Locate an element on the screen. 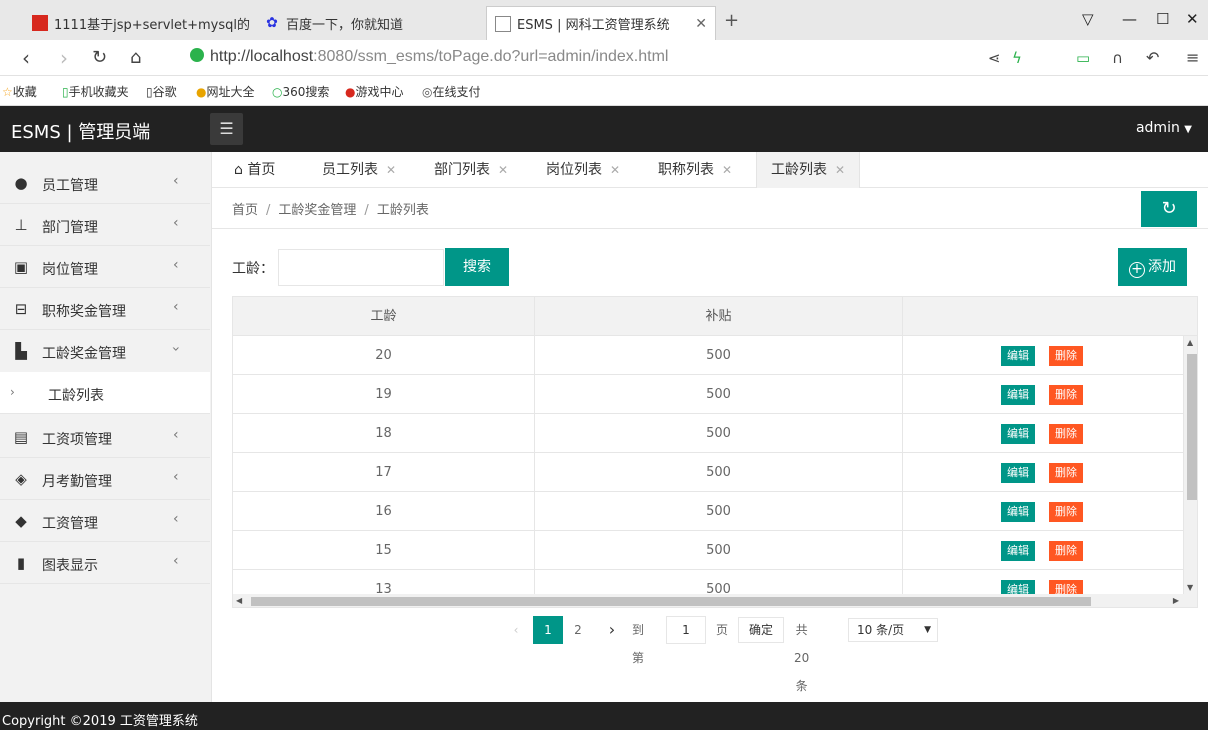 This screenshot has width=1208, height=730. battery-icon: ▭ is located at coordinates (1083, 58).